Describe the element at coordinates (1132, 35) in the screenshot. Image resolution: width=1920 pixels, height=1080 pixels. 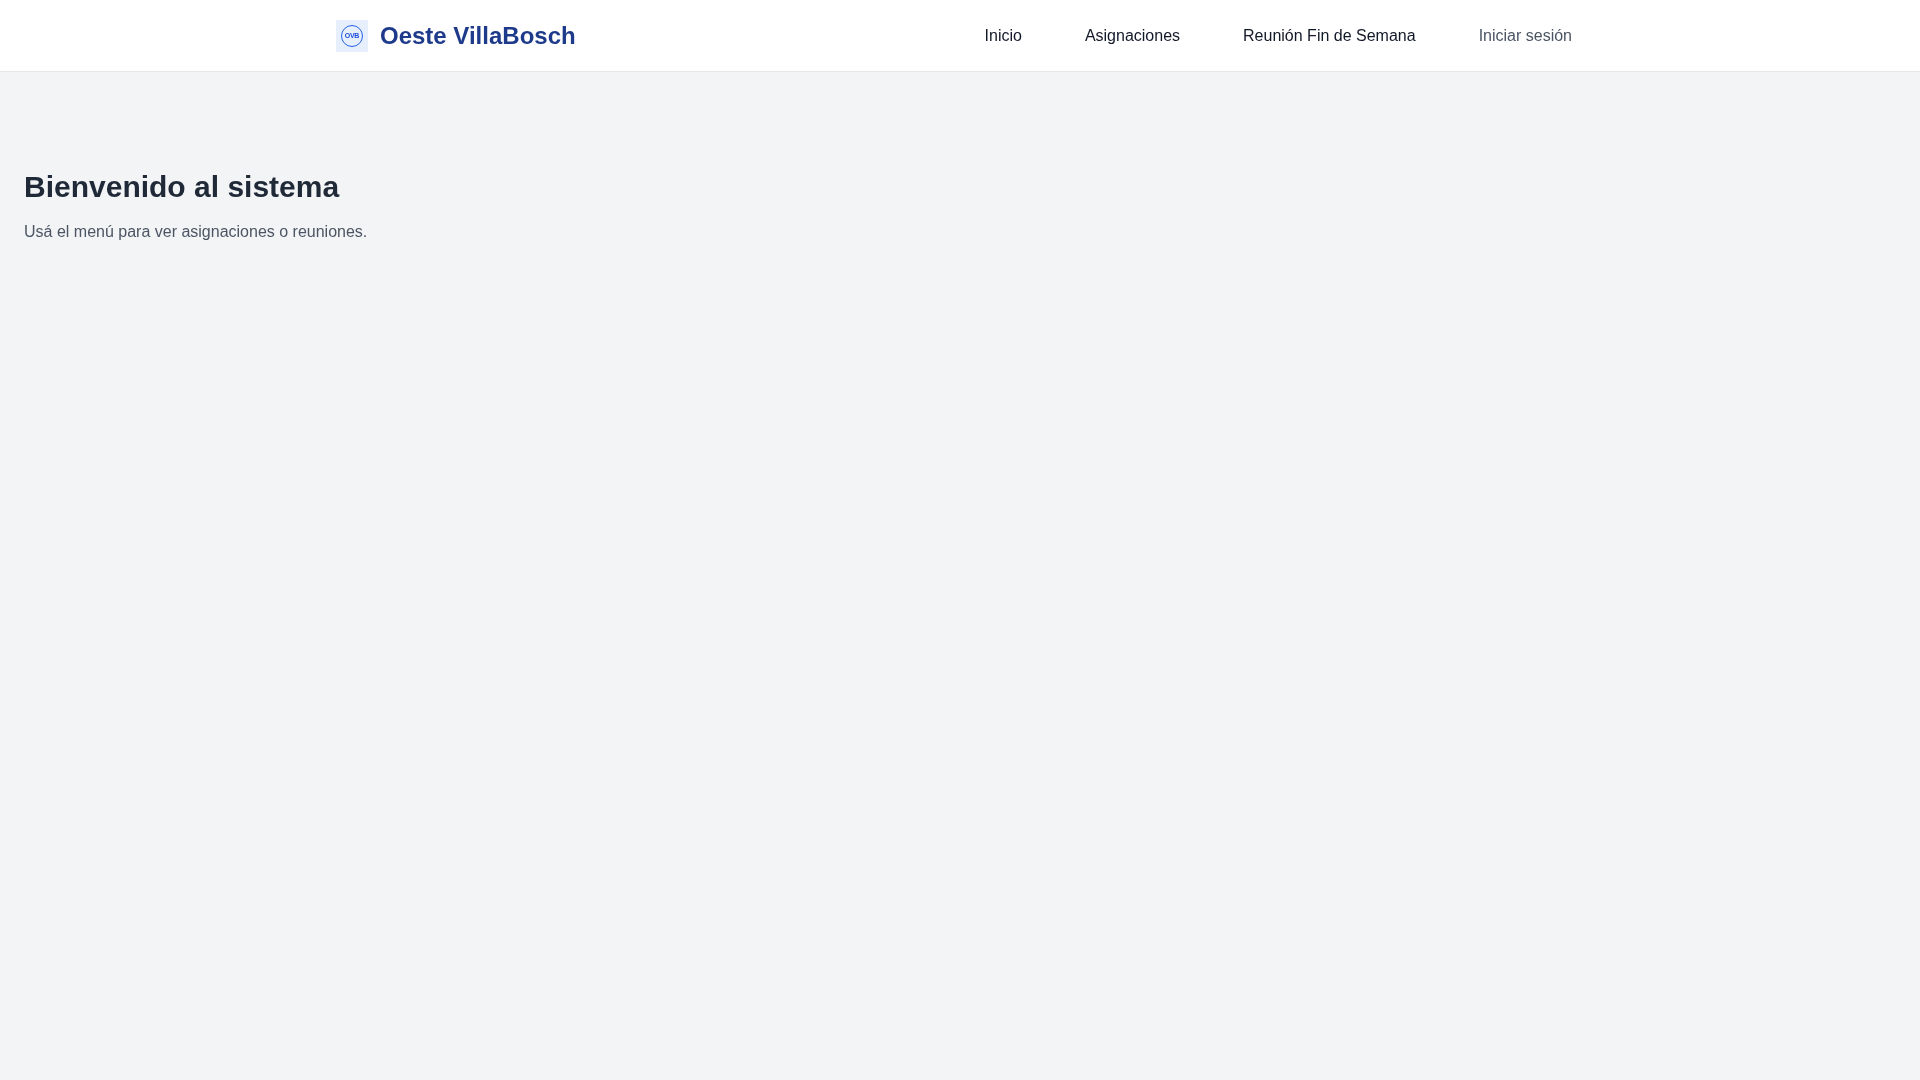
I see `nav-link: Asignaciones` at that location.